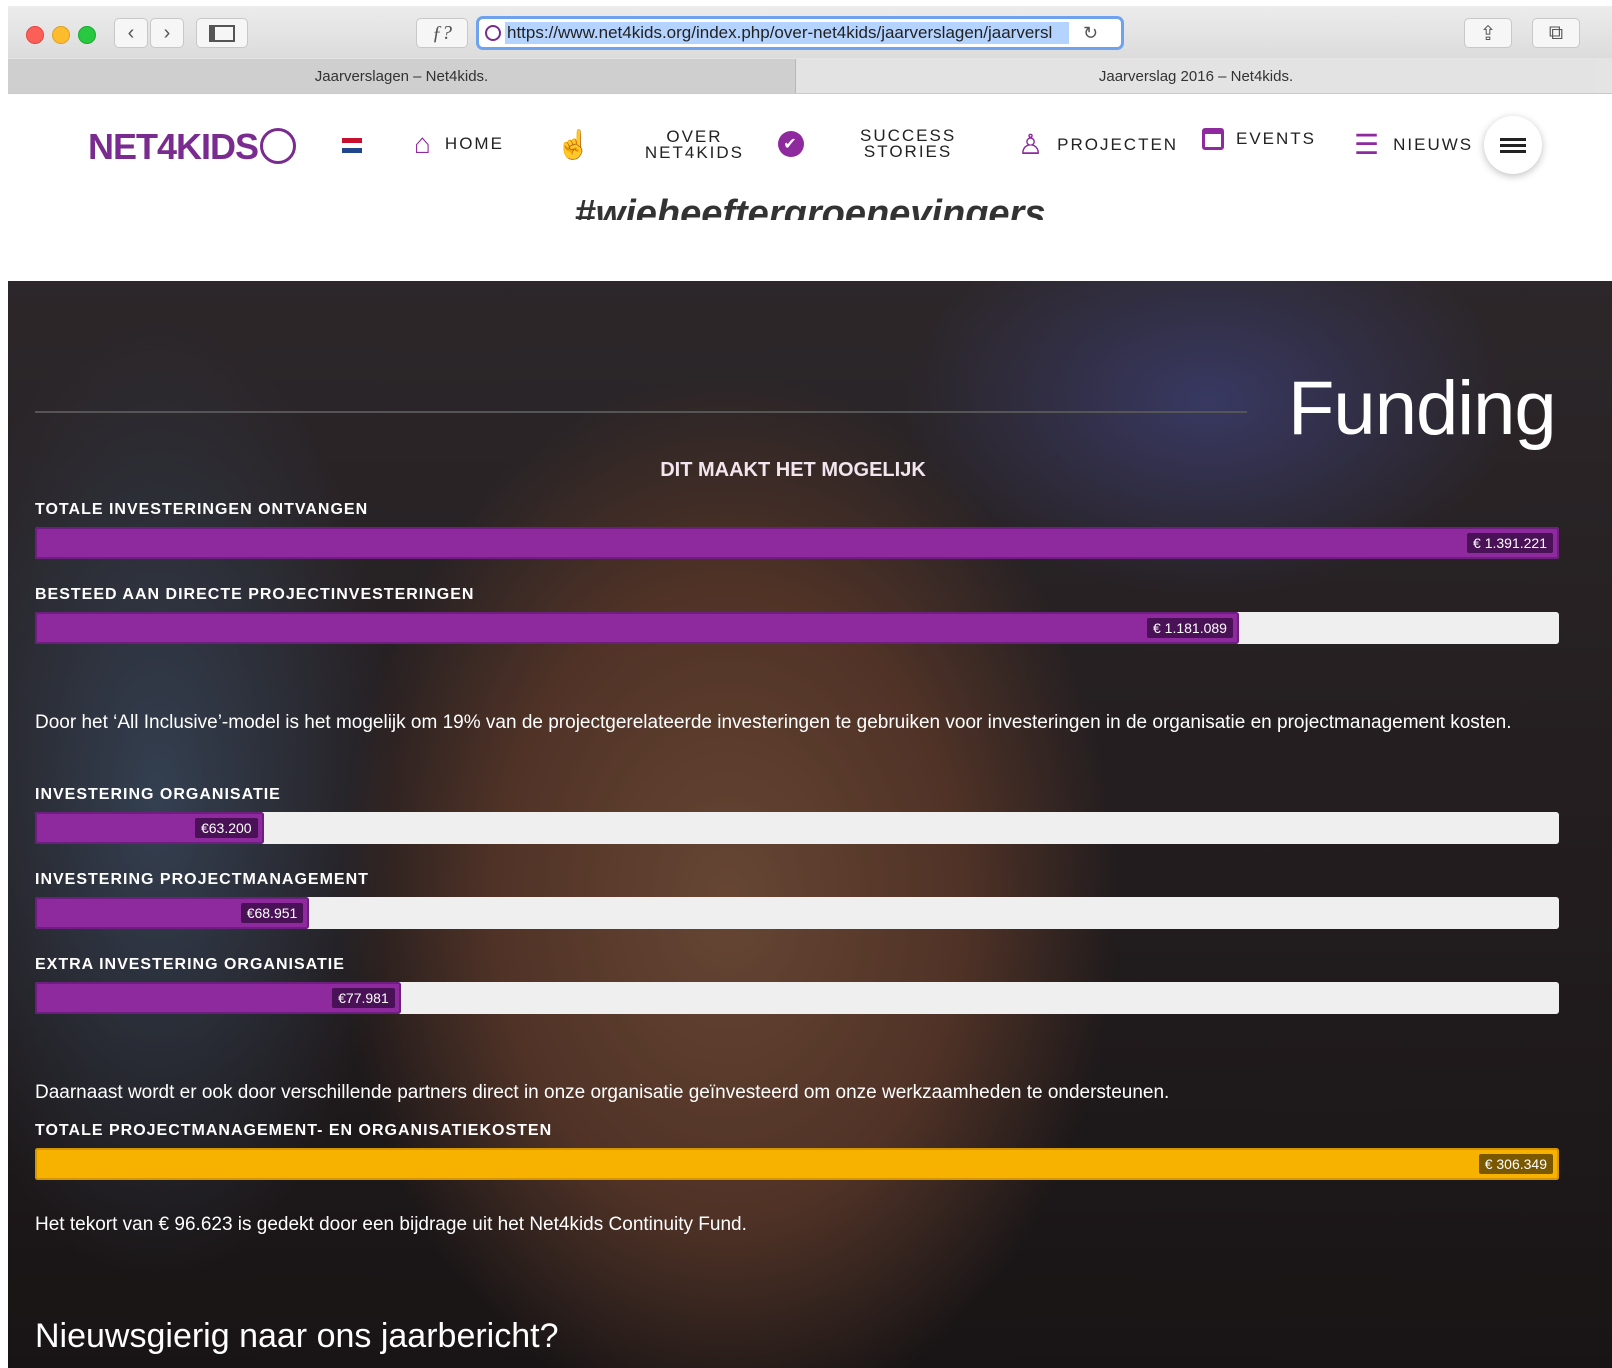 The image size is (1612, 1368). What do you see at coordinates (202, 879) in the screenshot?
I see `bar-label: INVESTERING PROJECTMANAGEMENT` at bounding box center [202, 879].